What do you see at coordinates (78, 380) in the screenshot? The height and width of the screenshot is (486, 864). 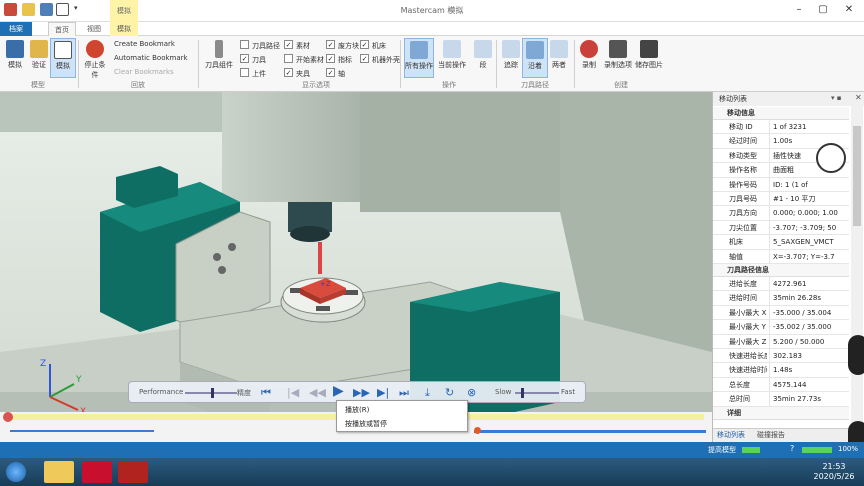 I see `svg-text: Y` at bounding box center [78, 380].